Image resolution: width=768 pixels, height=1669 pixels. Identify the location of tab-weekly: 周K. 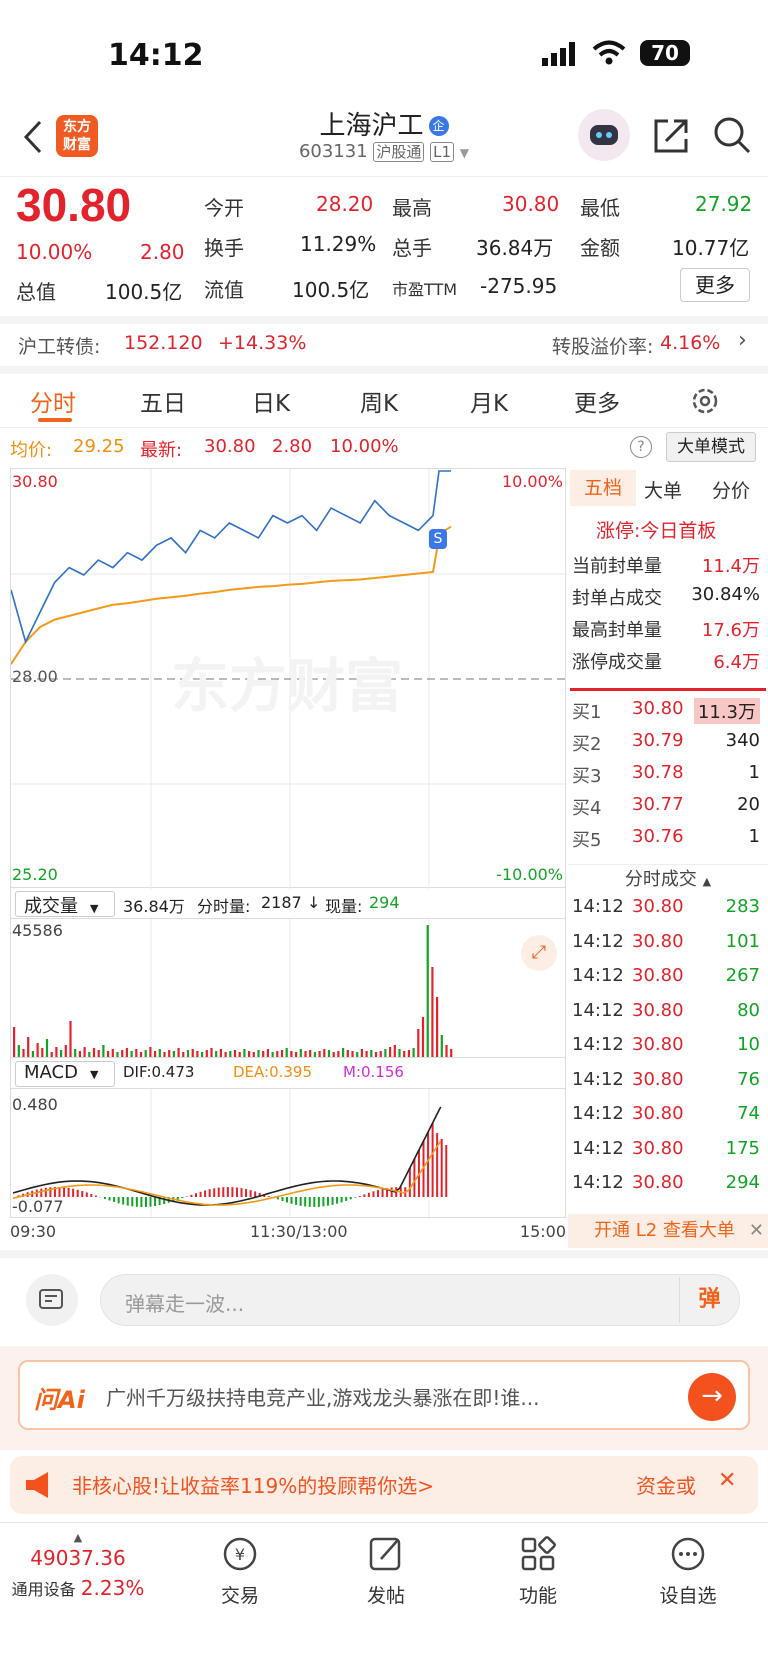
(379, 401).